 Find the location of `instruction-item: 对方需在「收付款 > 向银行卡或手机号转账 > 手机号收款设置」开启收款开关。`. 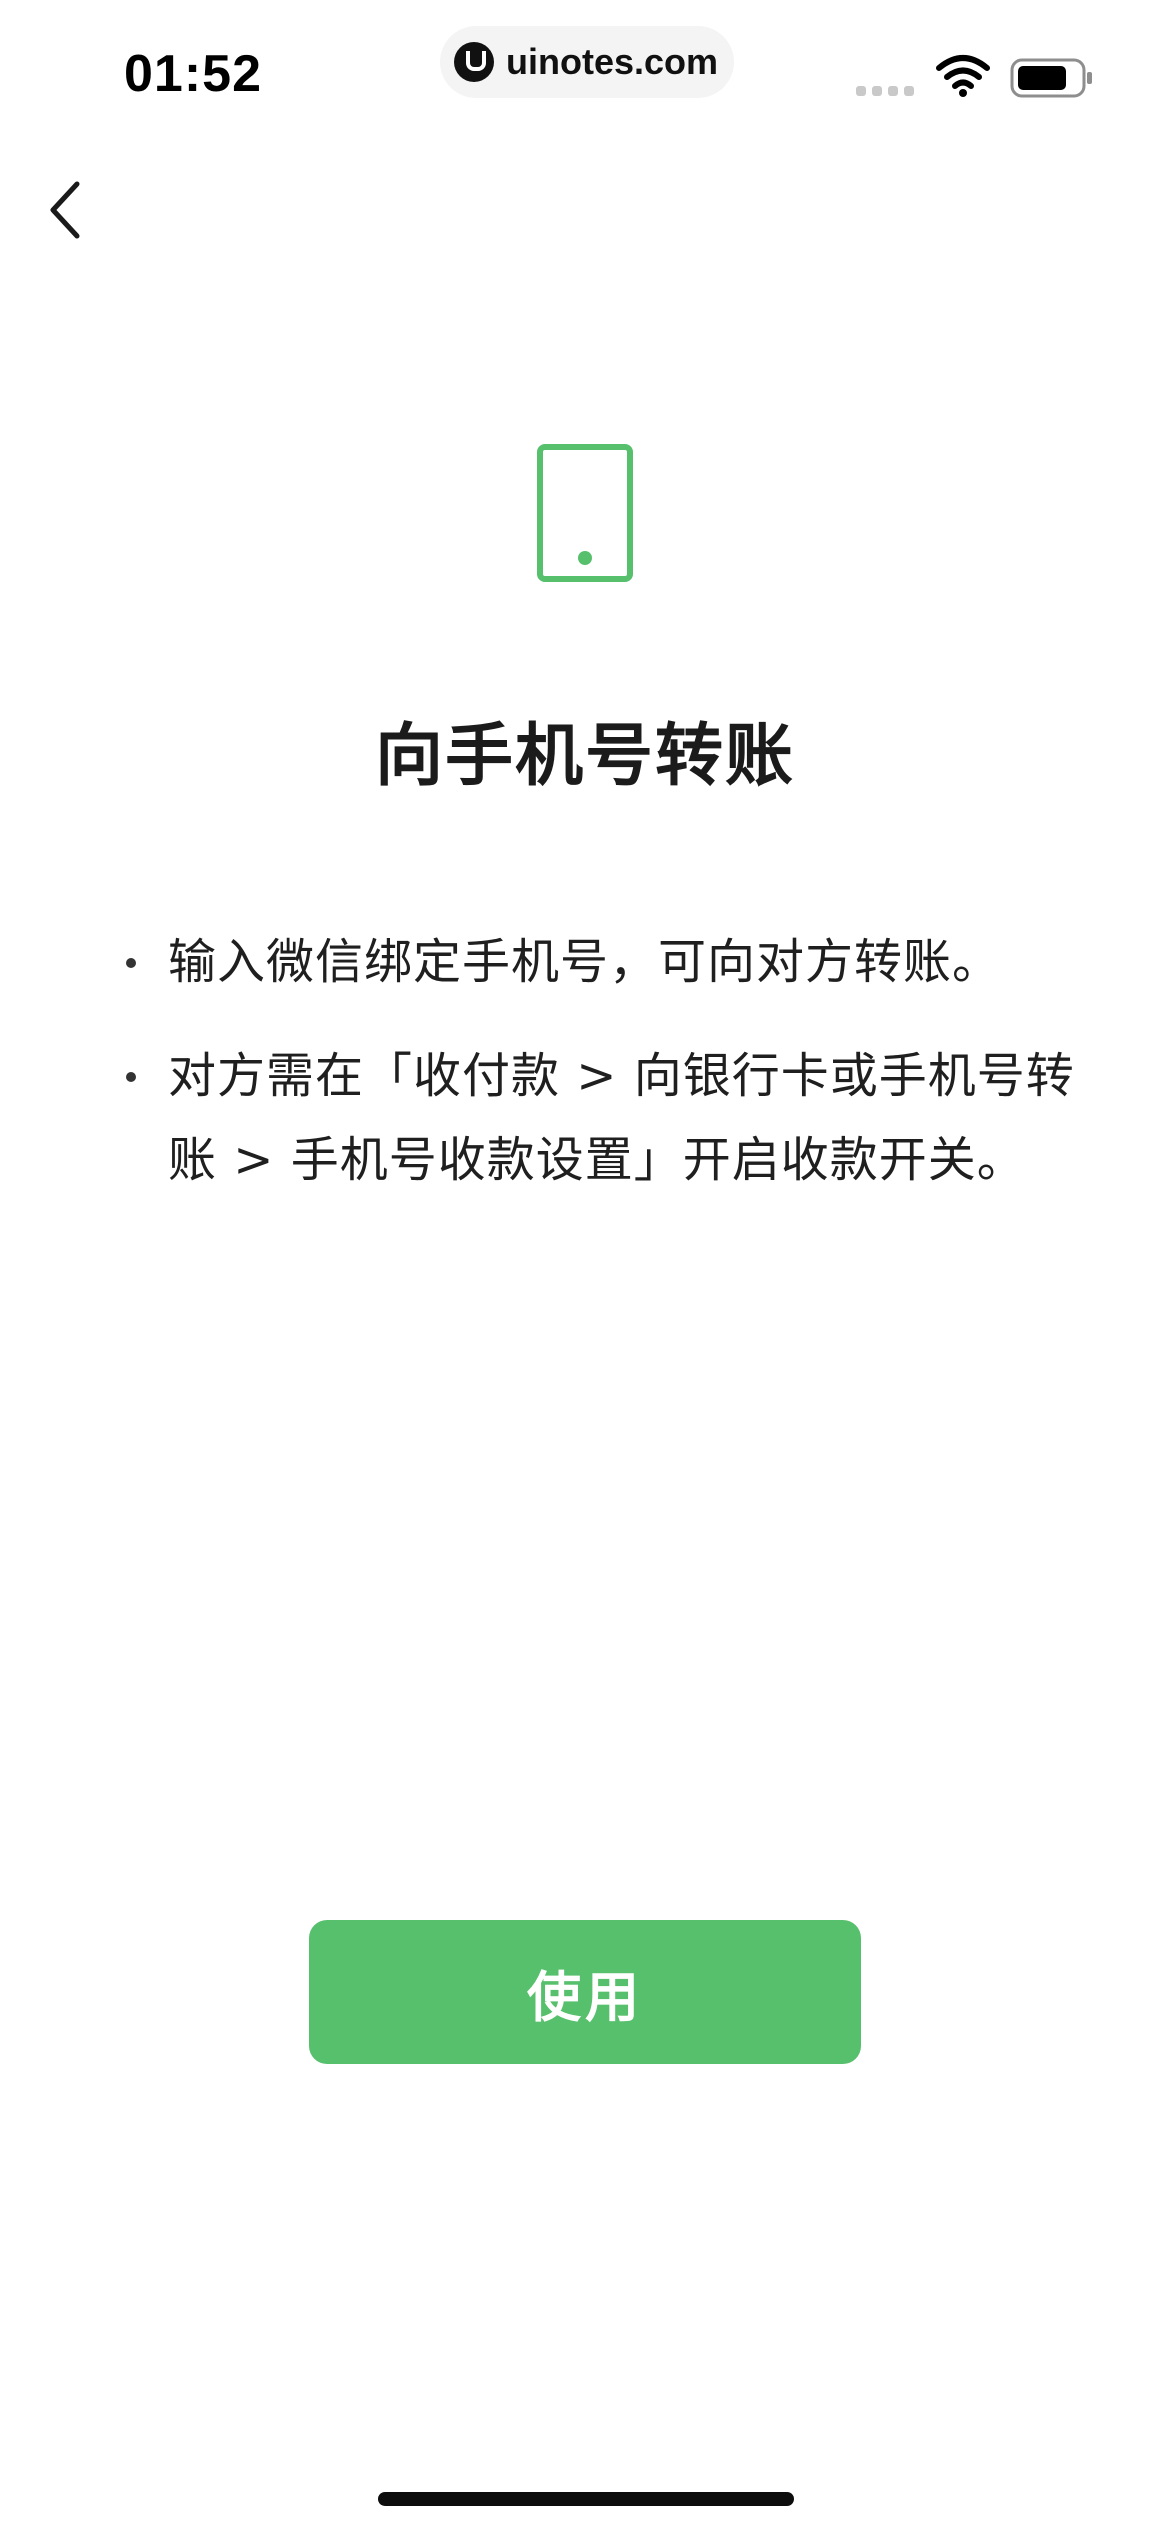

instruction-item: 对方需在「收付款 > 向银行卡或手机号转账 > 手机号收款设置」开启收款开关。 is located at coordinates (596, 1118).